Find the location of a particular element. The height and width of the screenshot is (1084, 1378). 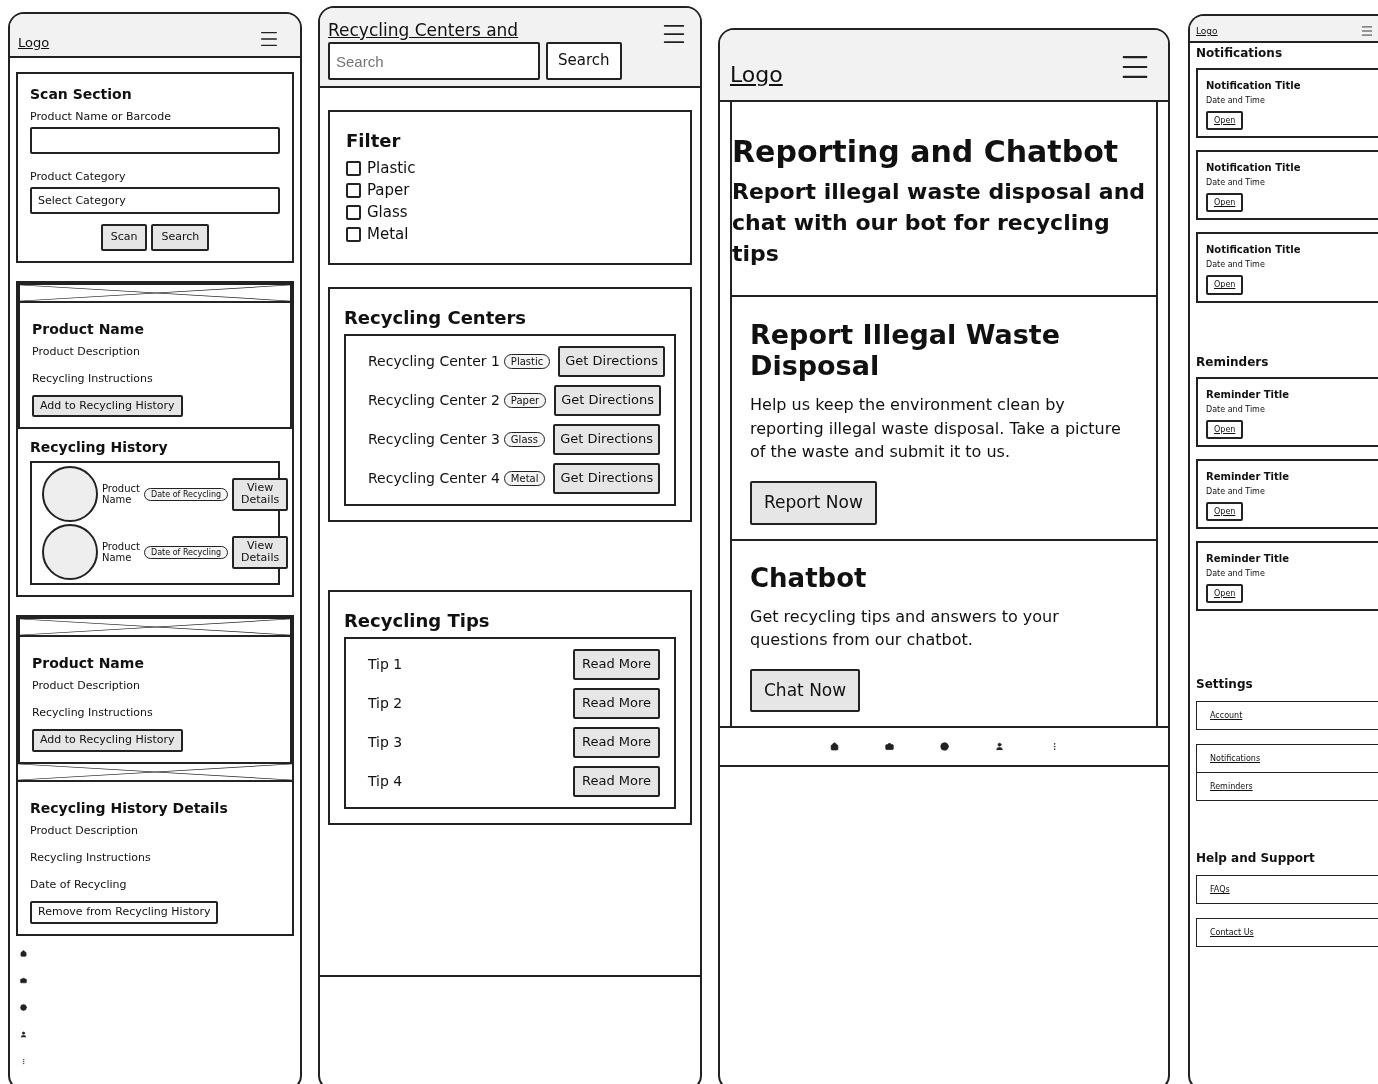

tip-label: Tip 3 is located at coordinates (385, 742).